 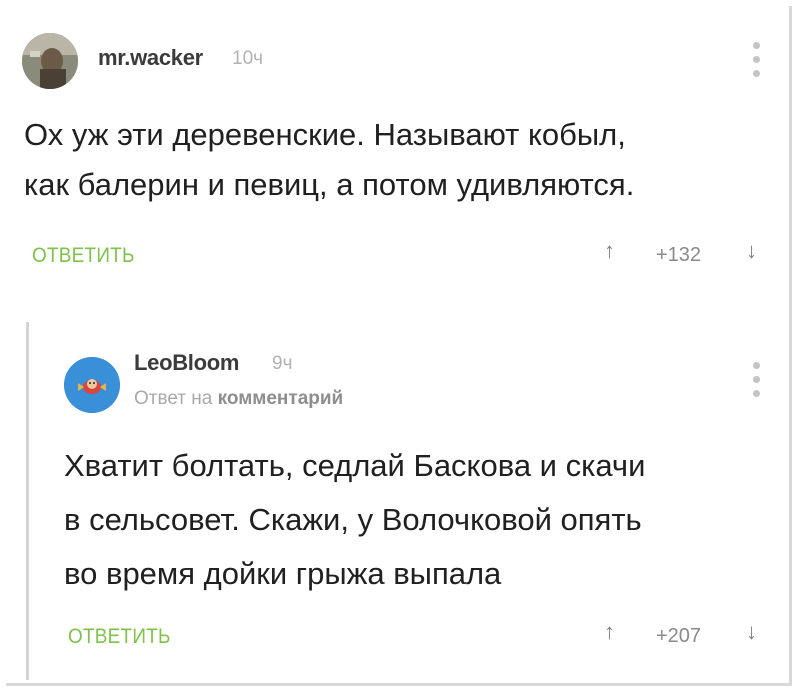 What do you see at coordinates (173, 398) in the screenshot?
I see `reply-to-prefix: Ответ на` at bounding box center [173, 398].